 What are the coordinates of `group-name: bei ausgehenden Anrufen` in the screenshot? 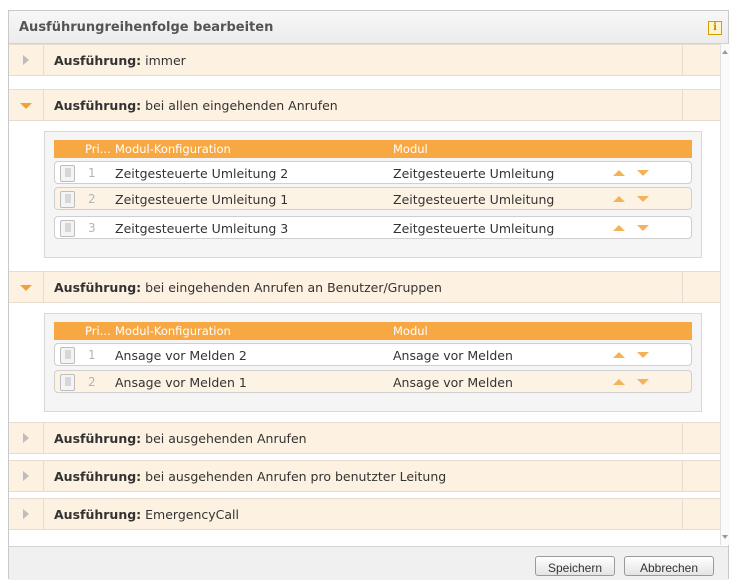 It's located at (226, 438).